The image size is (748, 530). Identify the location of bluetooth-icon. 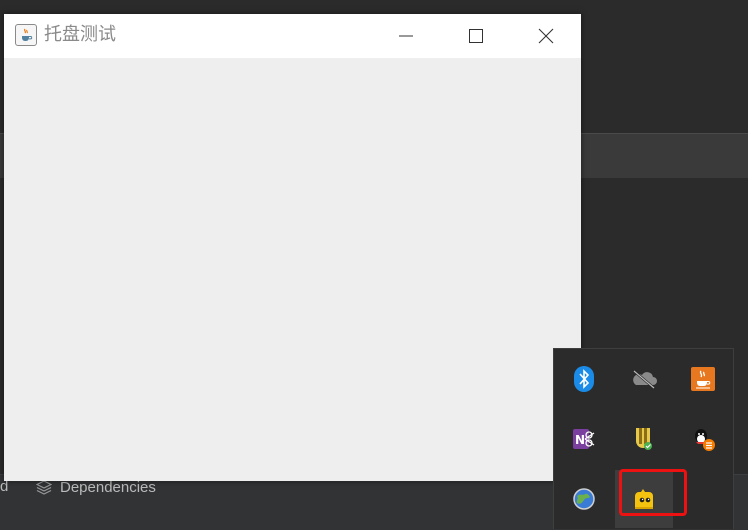
(584, 379).